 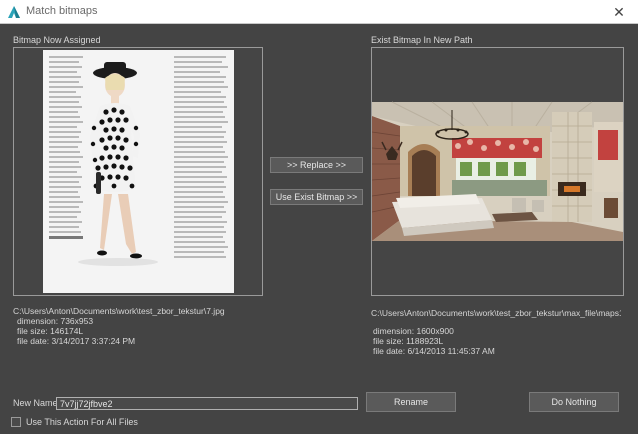 What do you see at coordinates (619, 12) in the screenshot?
I see `close-icon: ✕` at bounding box center [619, 12].